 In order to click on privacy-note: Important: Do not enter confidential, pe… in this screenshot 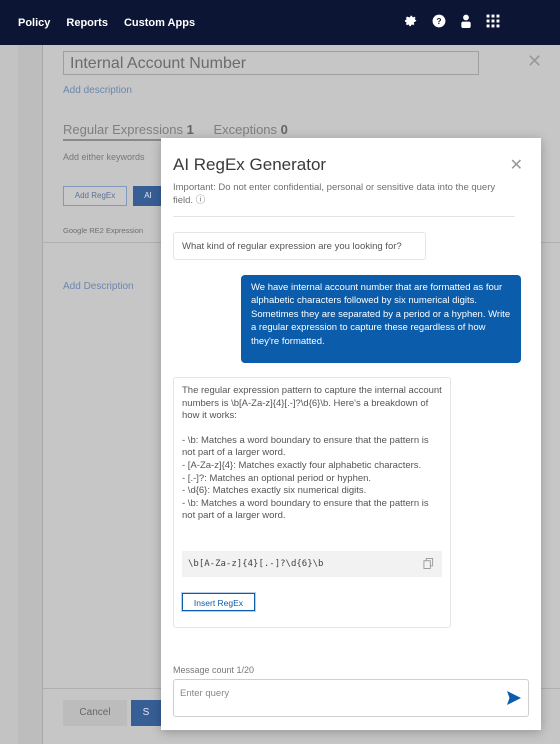, I will do `click(340, 194)`.